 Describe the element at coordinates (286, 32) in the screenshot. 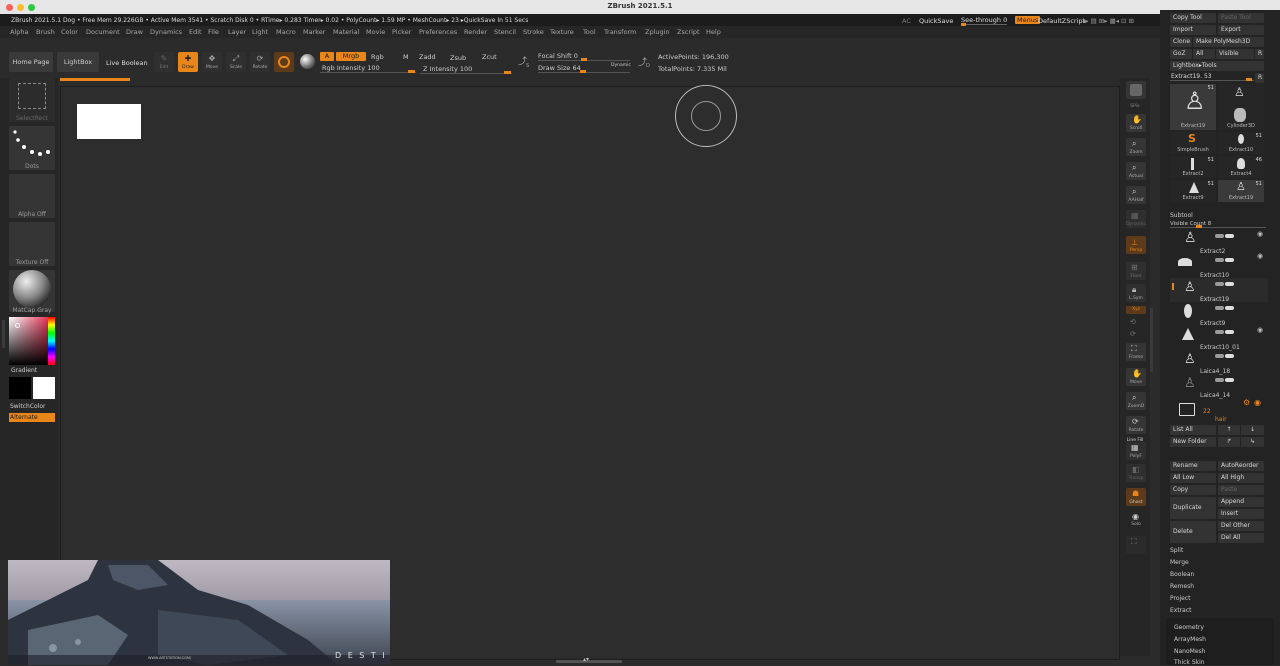

I see `menu-macro: Macro` at that location.